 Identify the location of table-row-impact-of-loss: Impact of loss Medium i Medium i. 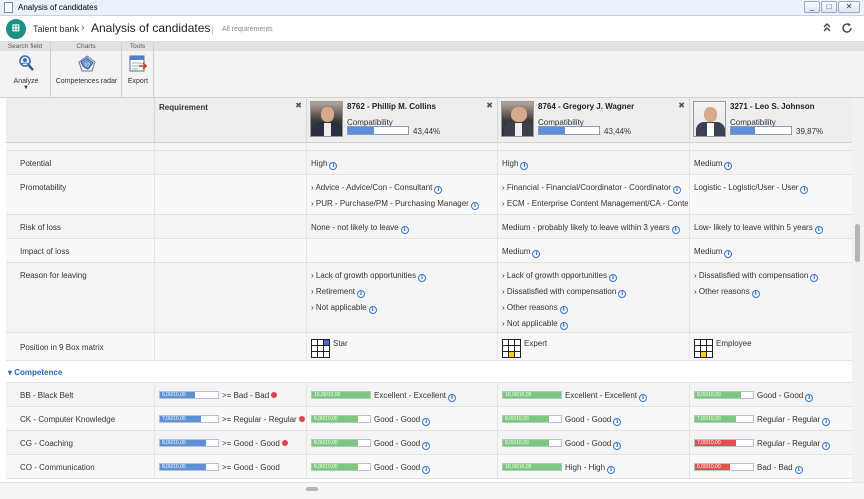
(429, 251).